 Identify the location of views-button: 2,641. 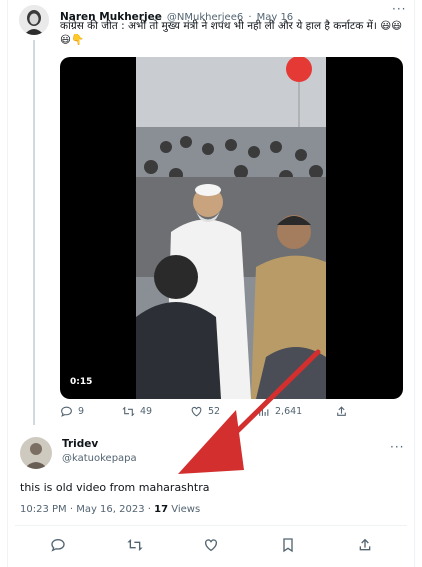
(279, 411).